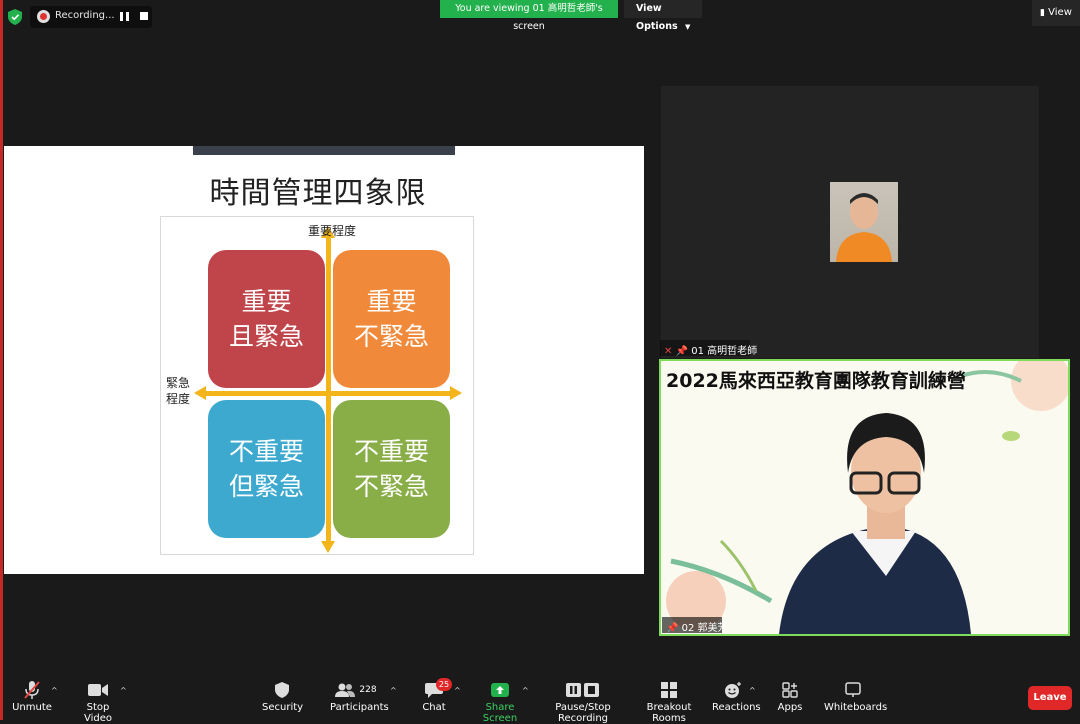 This screenshot has width=1080, height=724. I want to click on reactions-button: Reactions, so click(736, 696).